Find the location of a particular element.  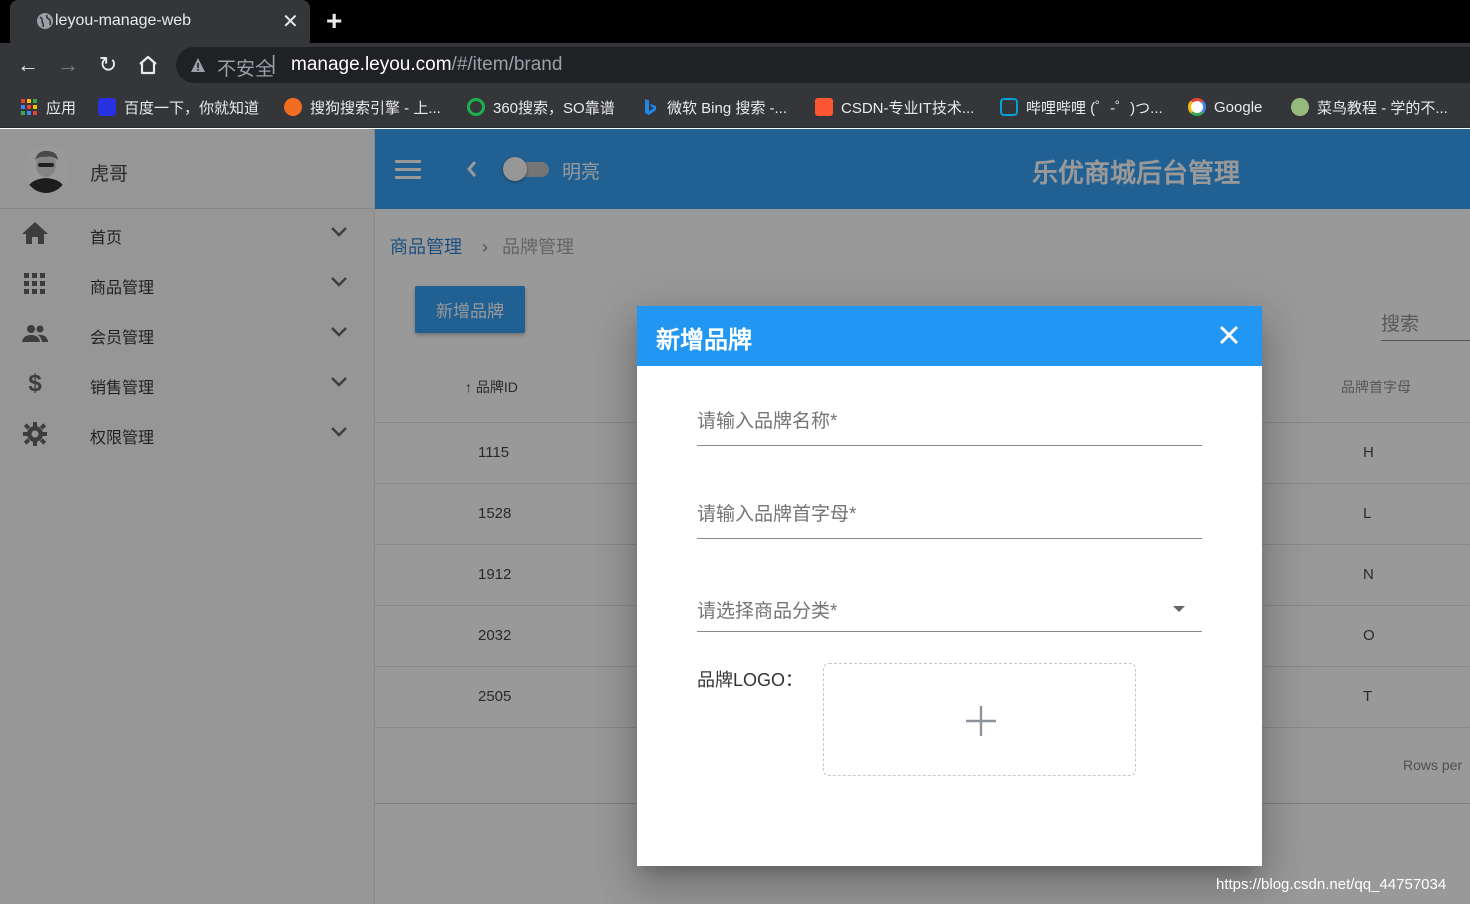

bookmark-baidu: 百度一下，你就知道 is located at coordinates (178, 107).